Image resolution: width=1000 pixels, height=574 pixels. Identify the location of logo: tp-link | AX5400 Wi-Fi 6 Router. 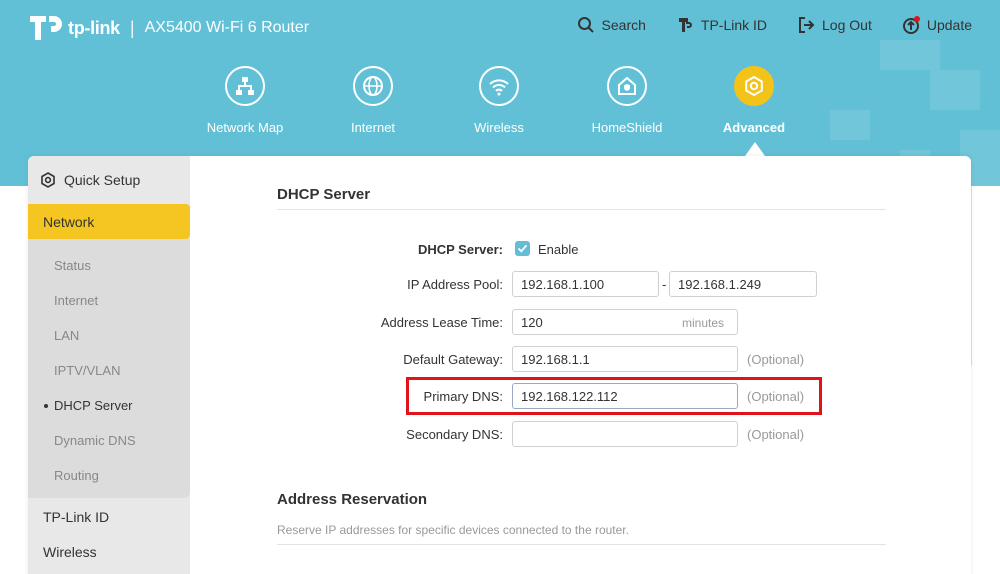
(168, 28).